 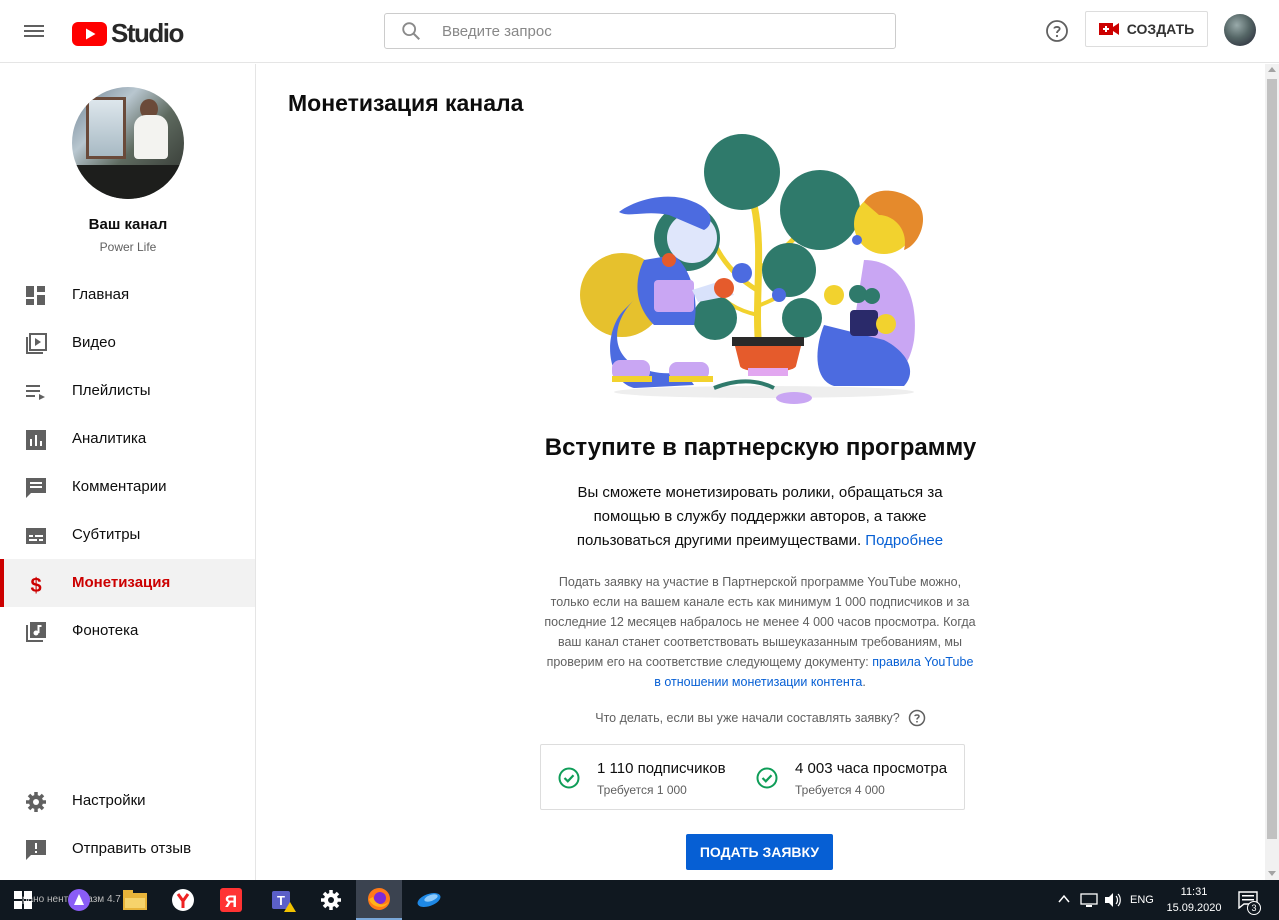 I want to click on create-button-label: СОЗДАТЬ, so click(x=1160, y=29).